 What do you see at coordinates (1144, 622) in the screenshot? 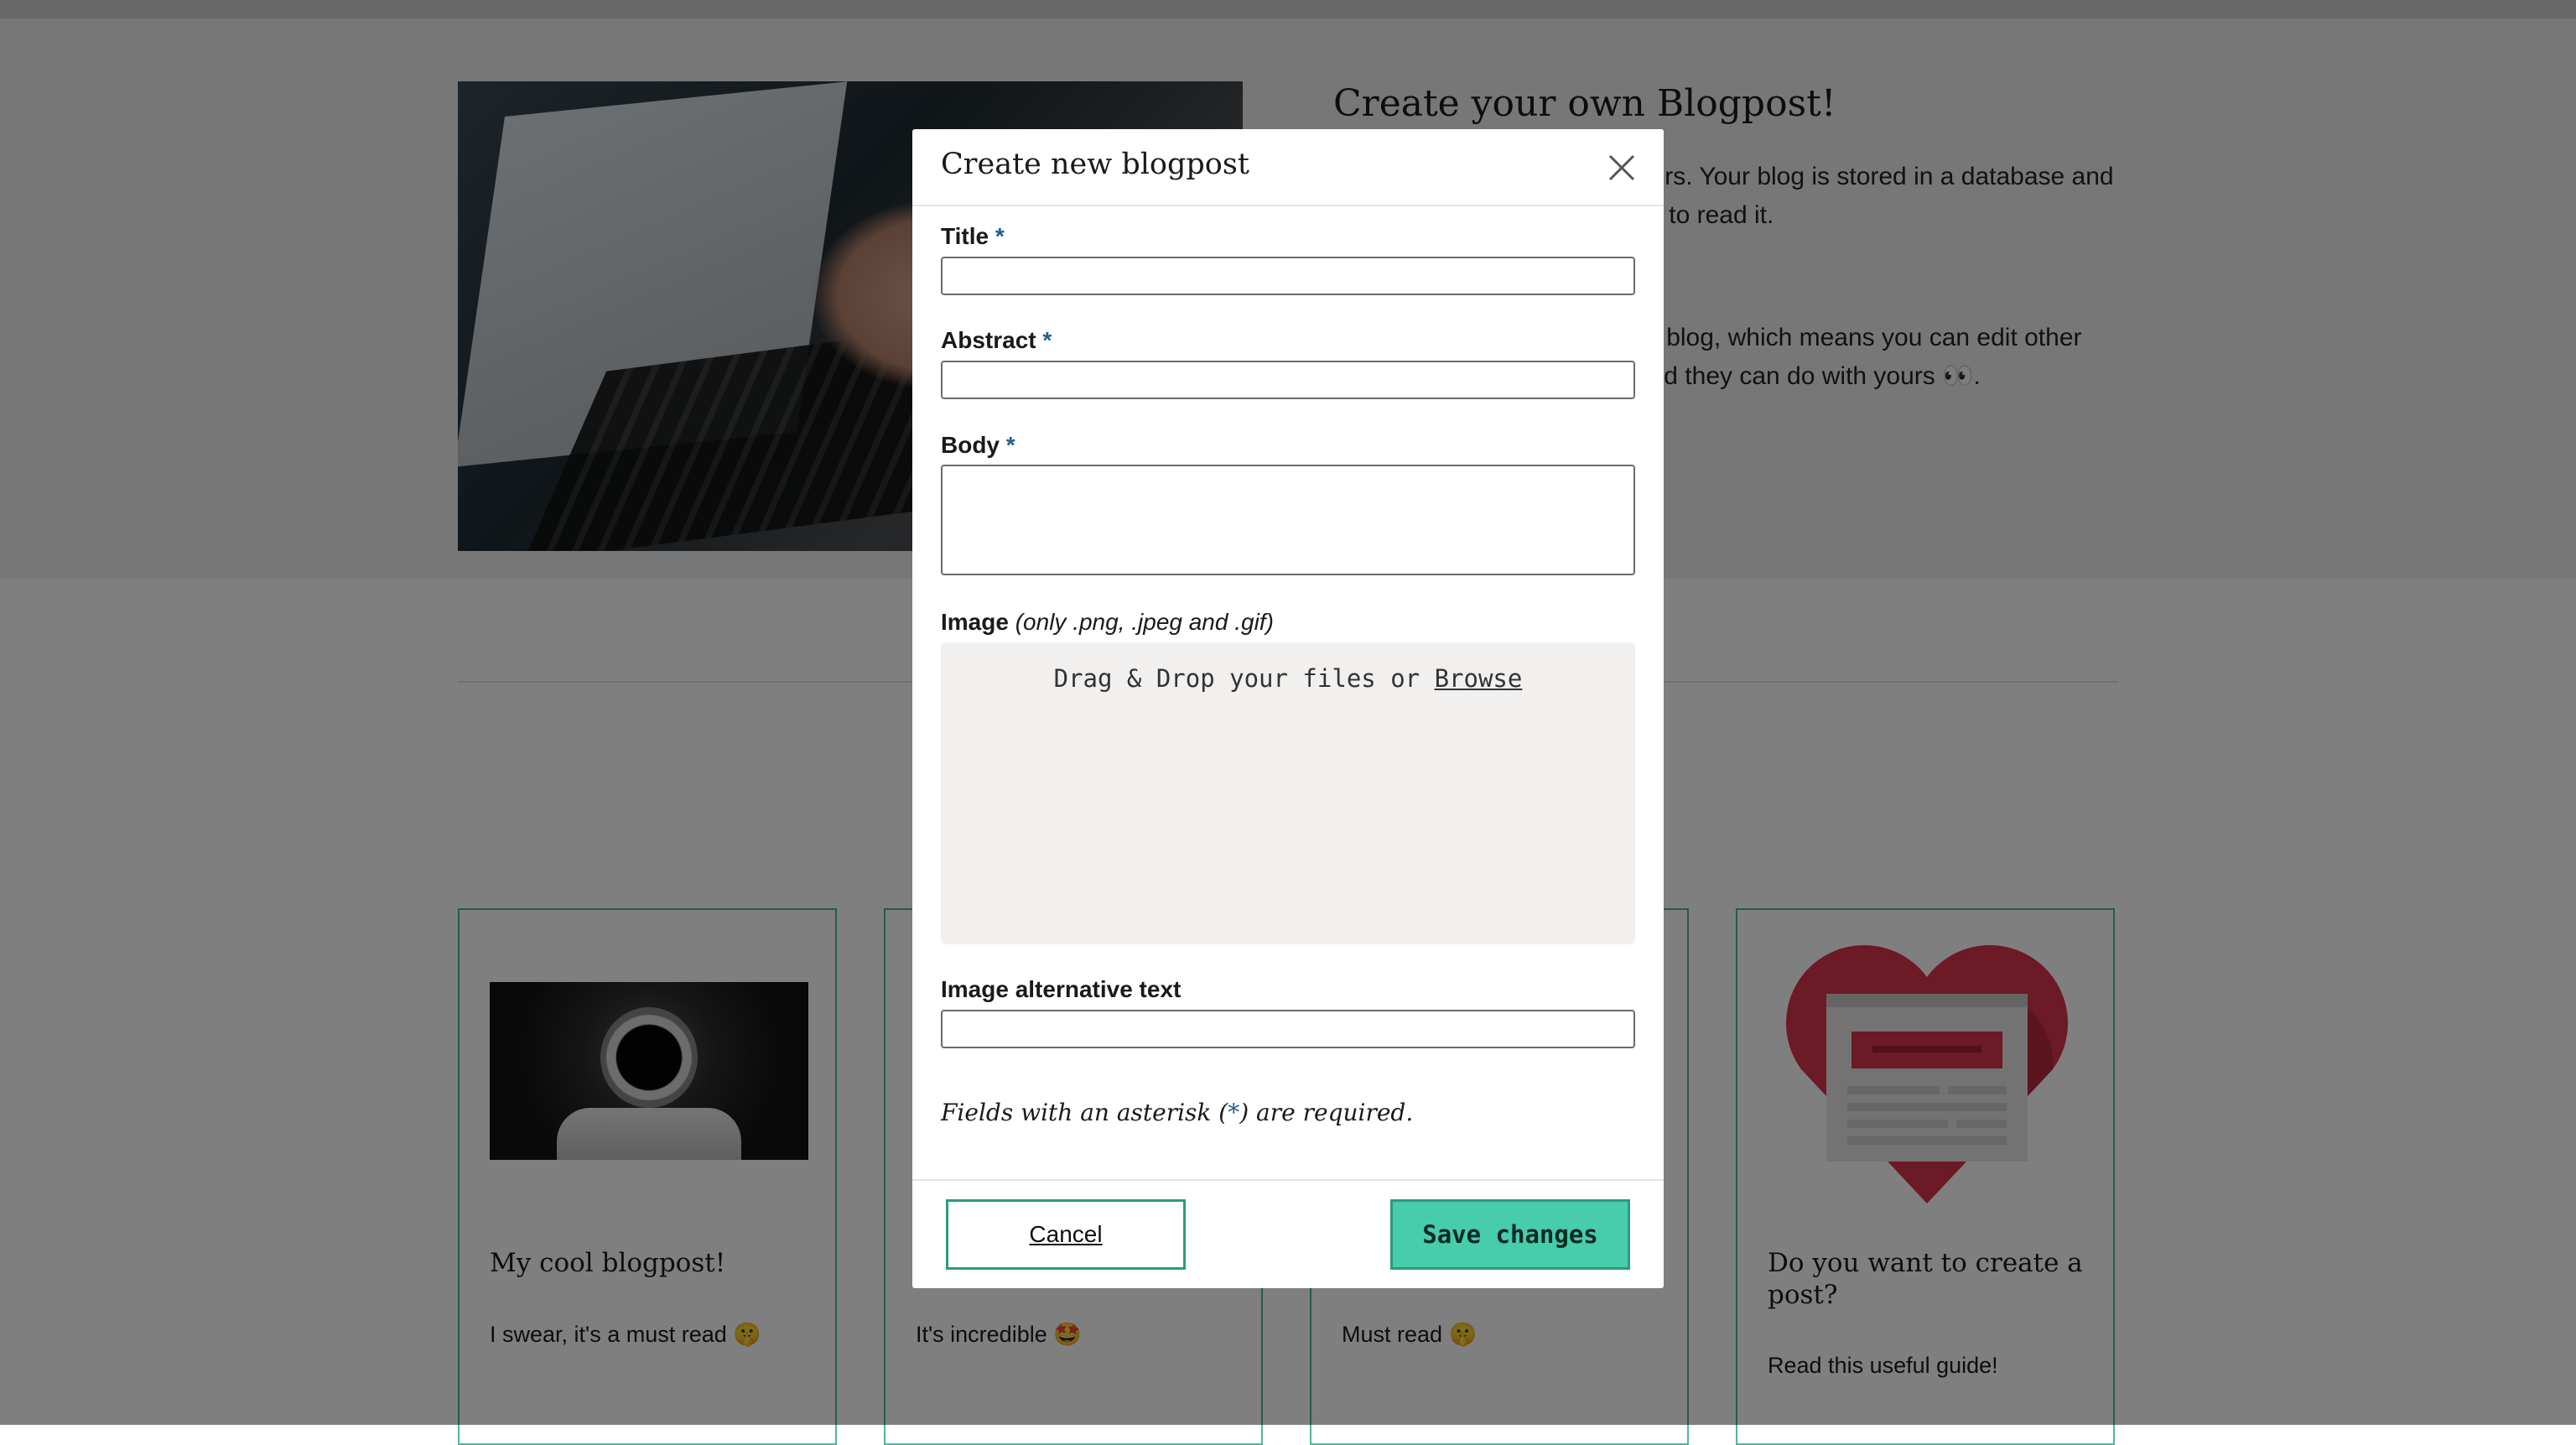
I see `image-format-hint: (only .png, .jpeg and .gif)` at bounding box center [1144, 622].